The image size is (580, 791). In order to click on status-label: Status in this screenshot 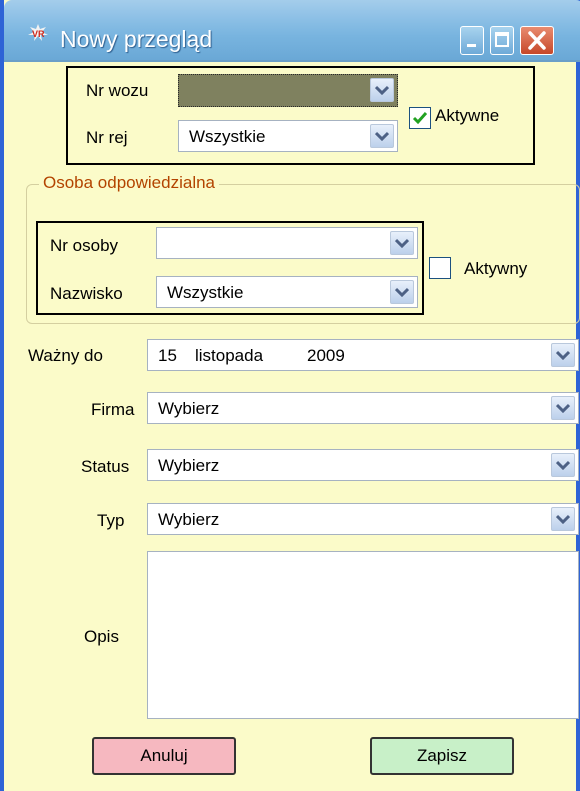, I will do `click(105, 466)`.